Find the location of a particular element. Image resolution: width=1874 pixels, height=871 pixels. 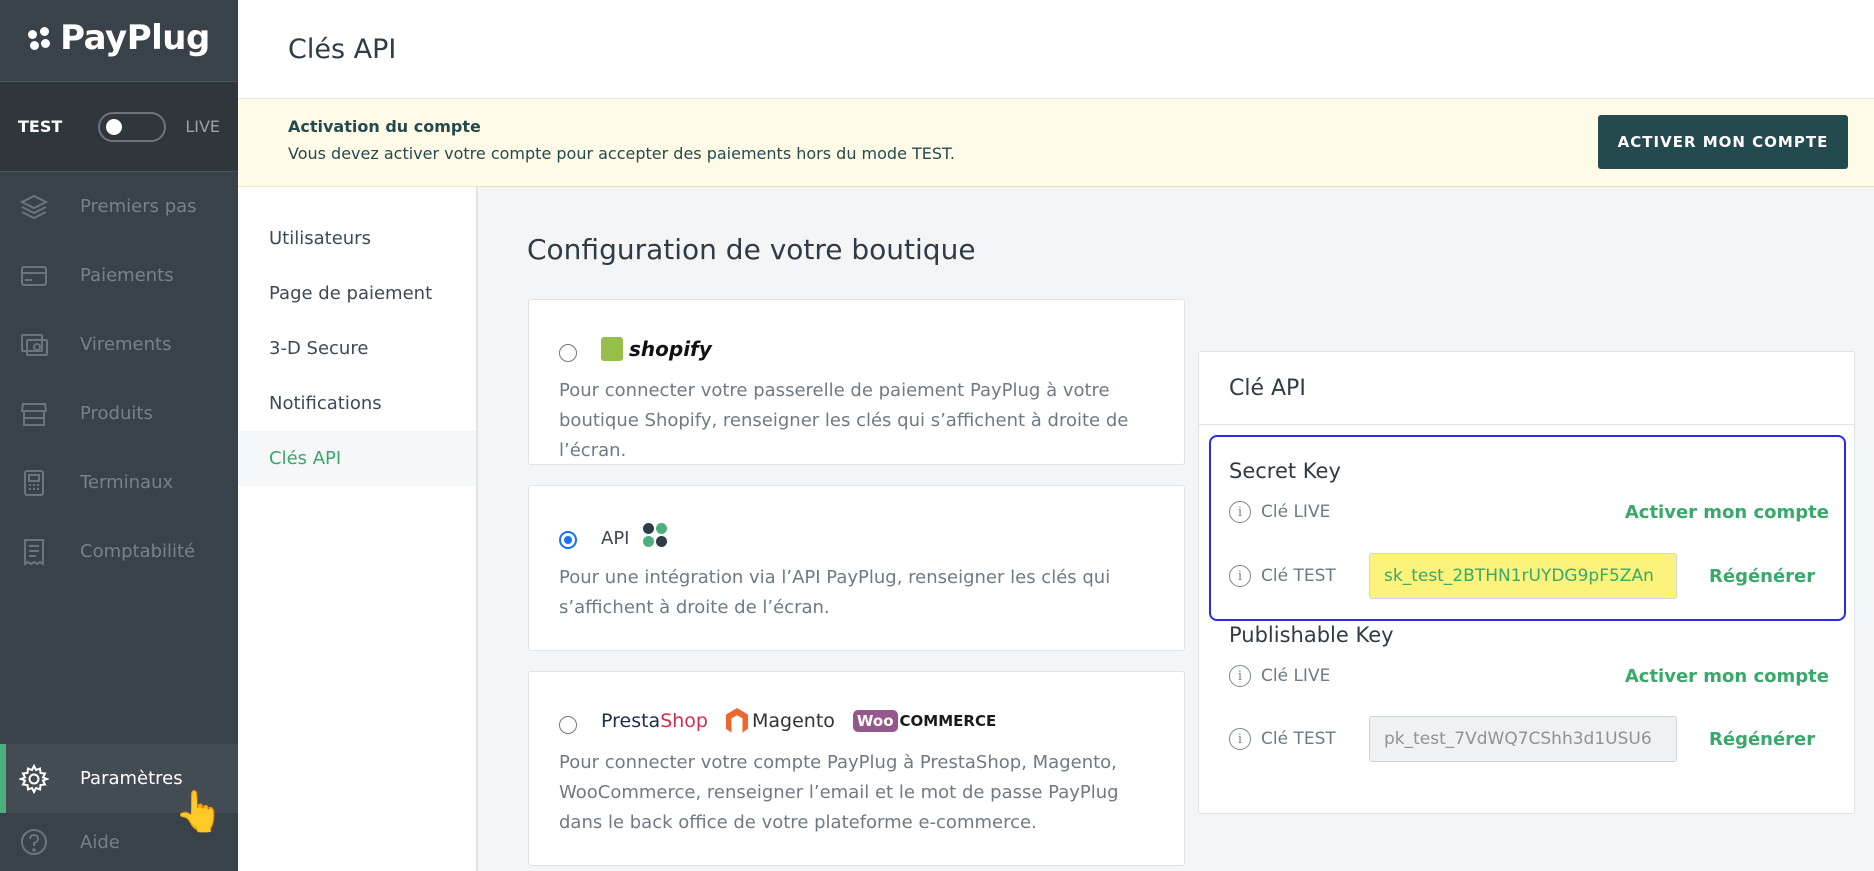

live-mode-toggle is located at coordinates (132, 126).